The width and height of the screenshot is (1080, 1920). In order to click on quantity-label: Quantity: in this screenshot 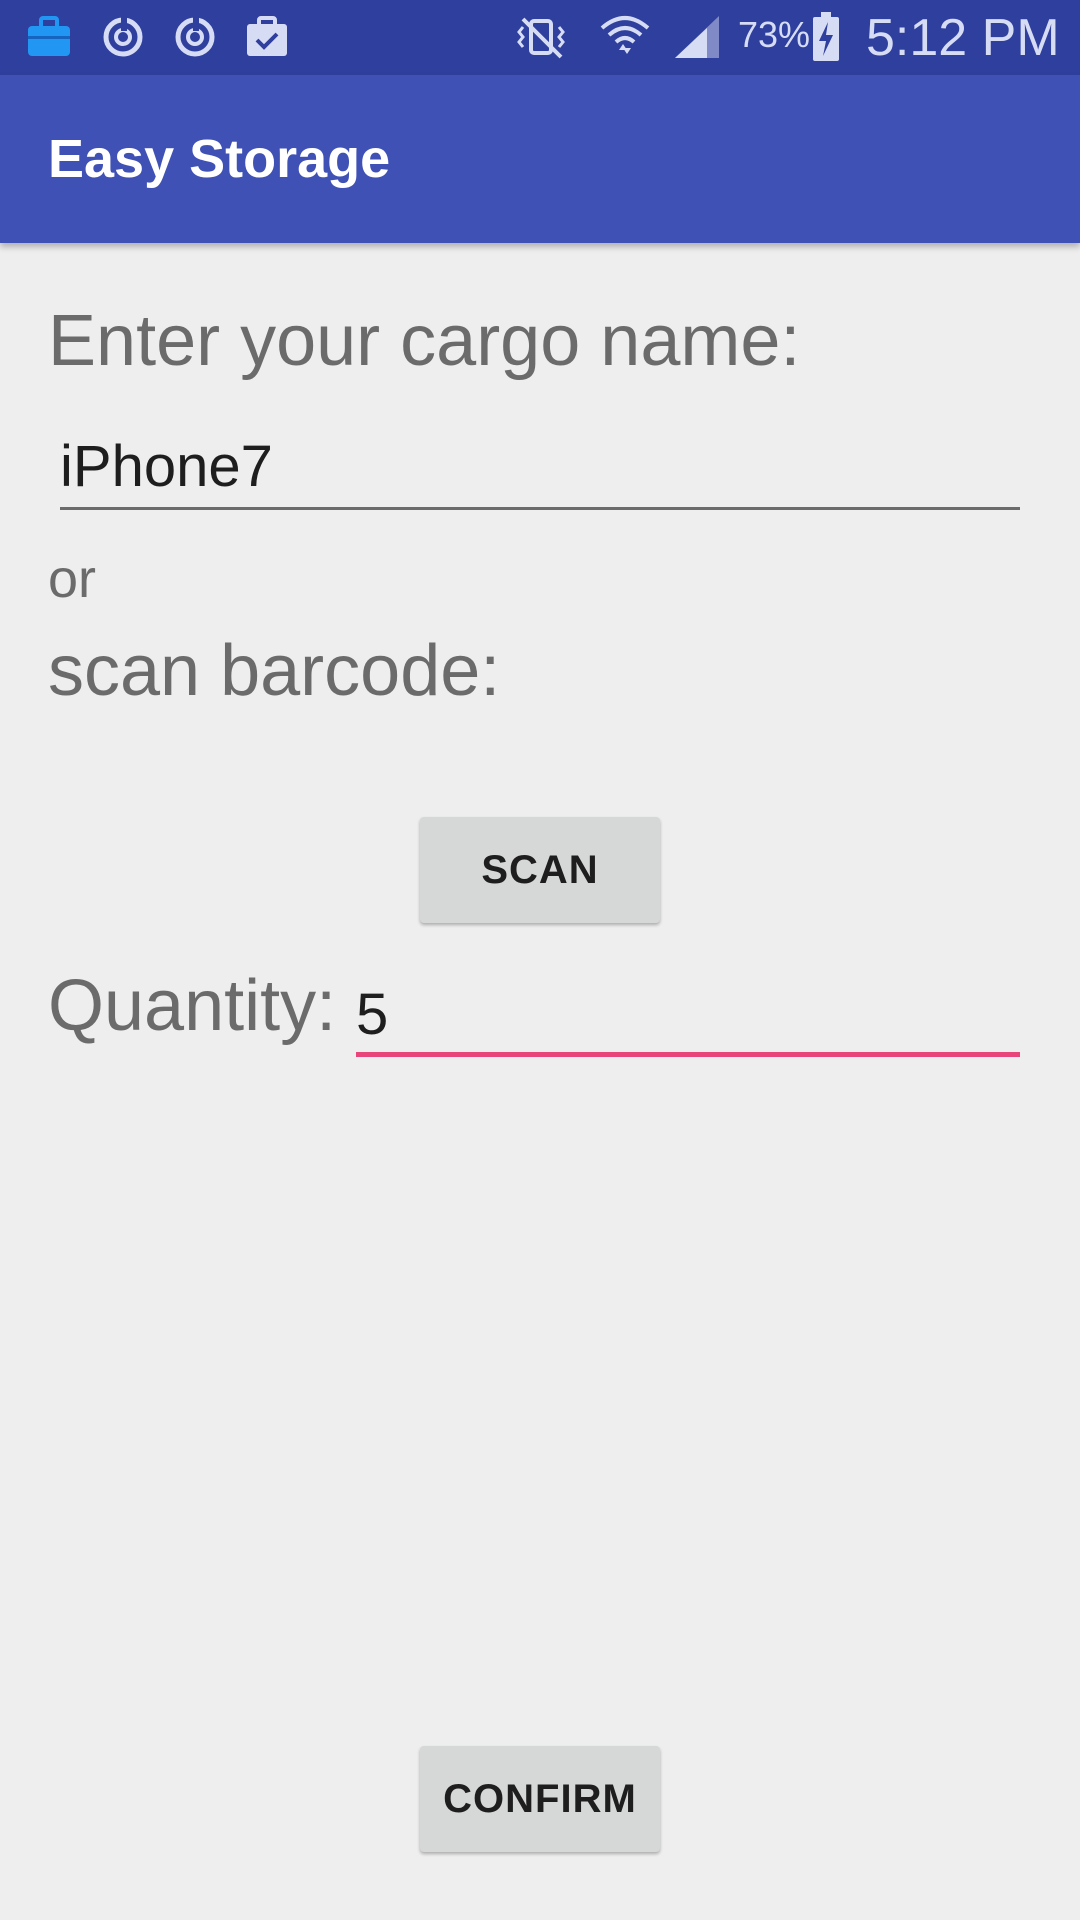, I will do `click(192, 1006)`.